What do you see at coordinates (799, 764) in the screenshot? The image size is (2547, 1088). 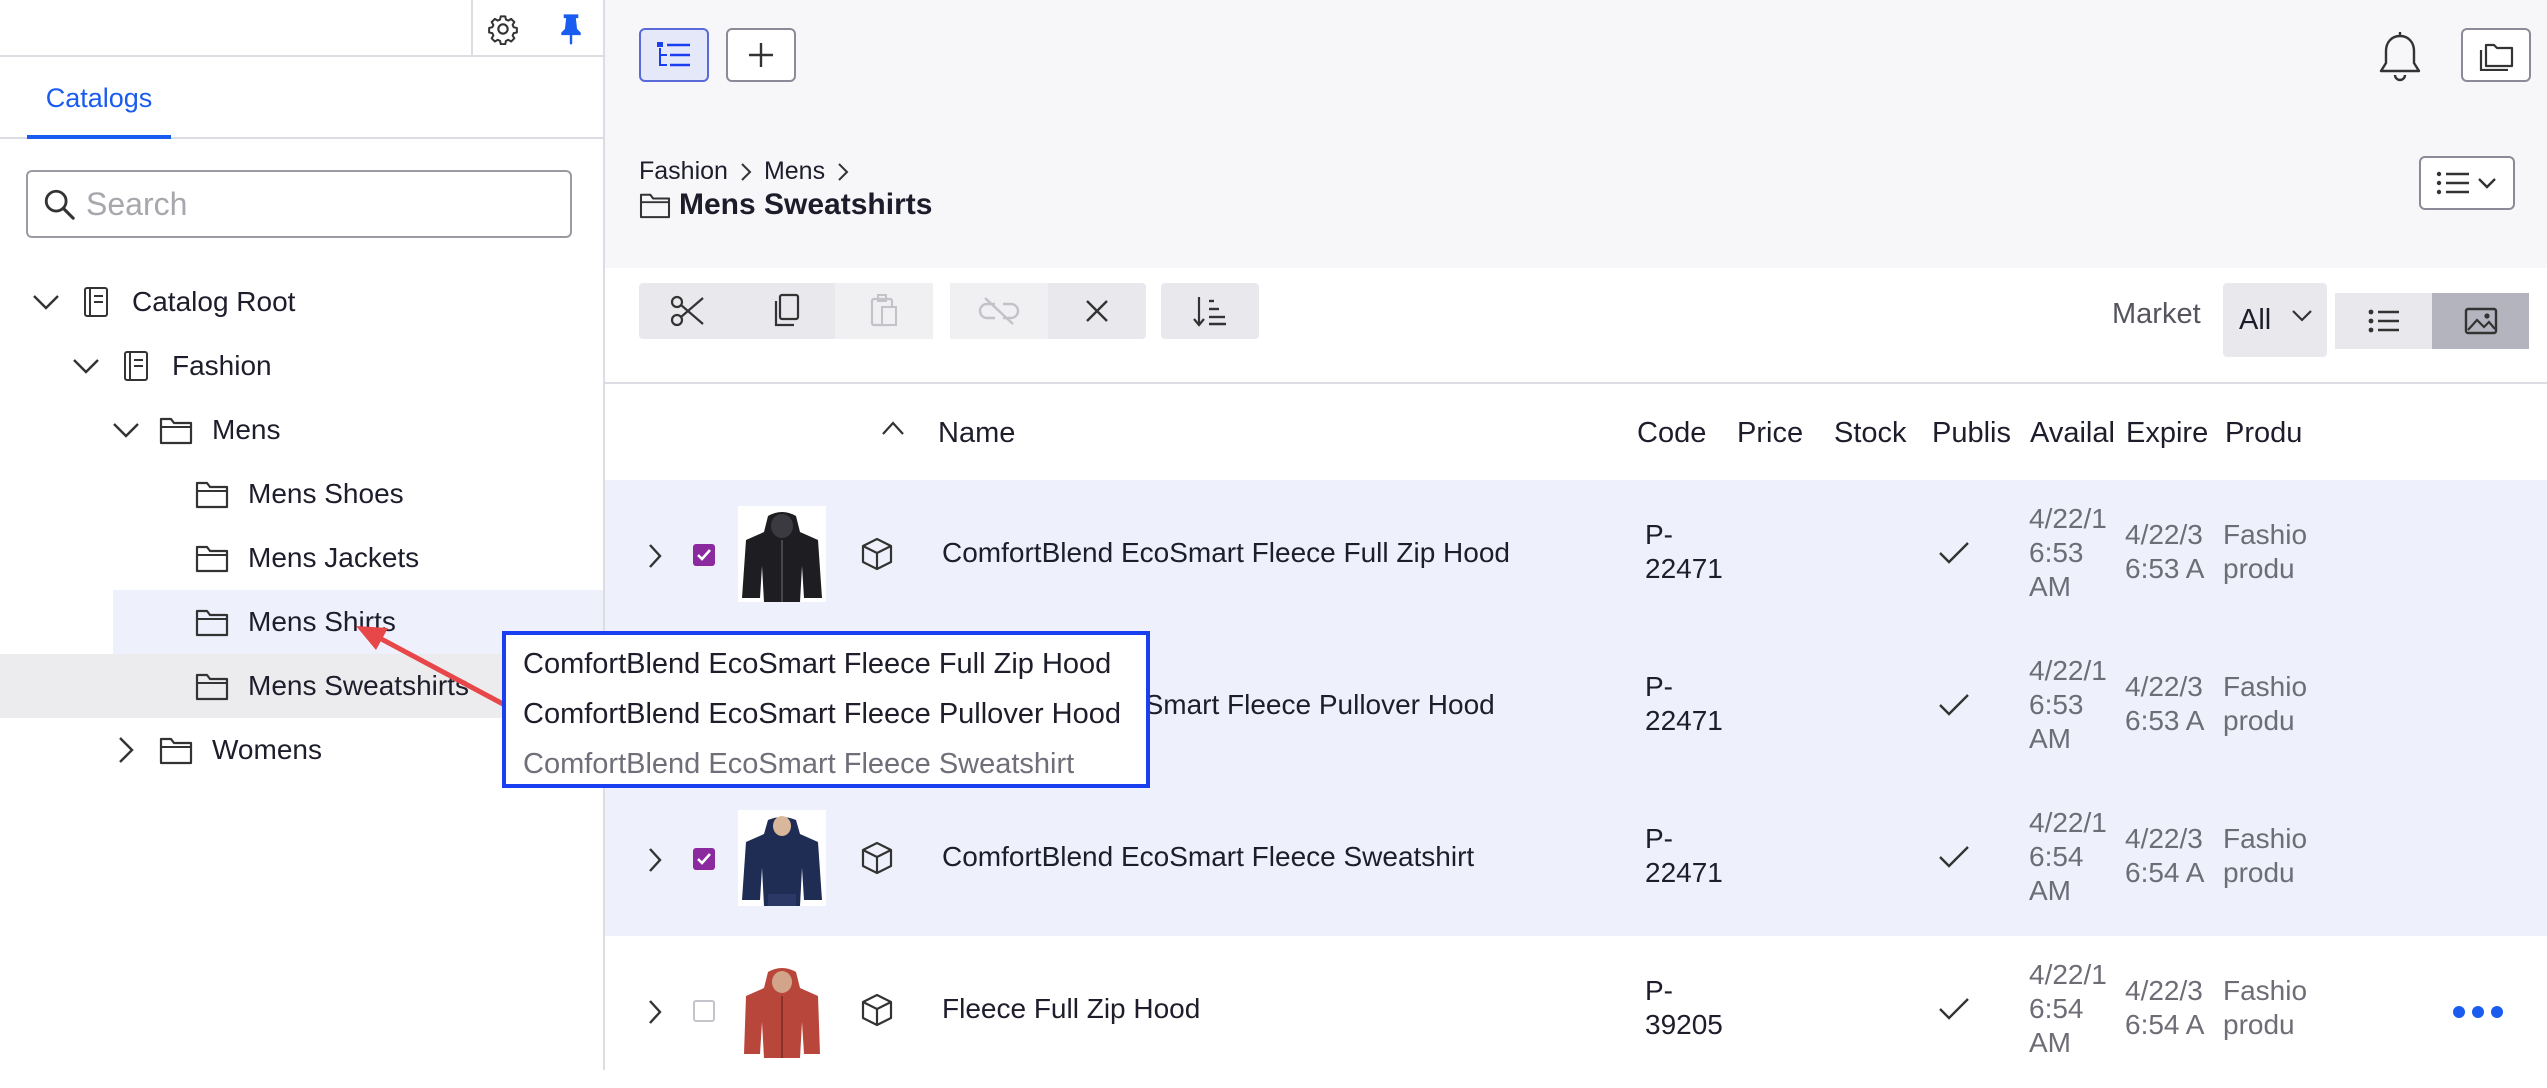 I see `drag-item: ComfortBlend EcoSmart Fleece Sweatshirt` at bounding box center [799, 764].